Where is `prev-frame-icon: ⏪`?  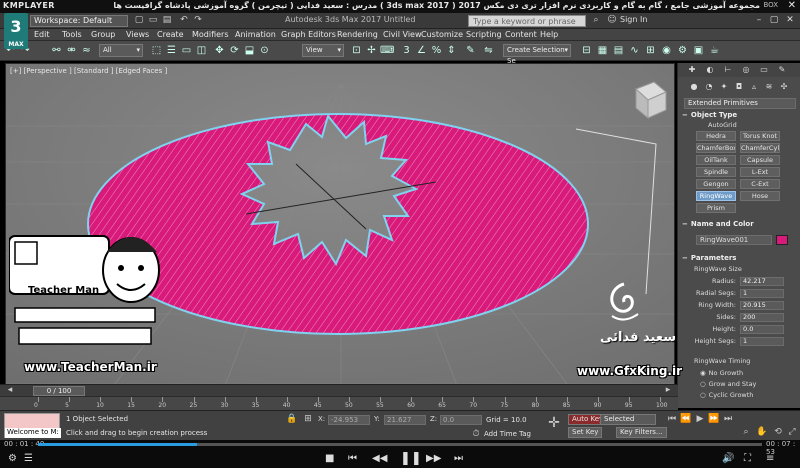
prev-frame-icon: ⏪ is located at coordinates (686, 419).